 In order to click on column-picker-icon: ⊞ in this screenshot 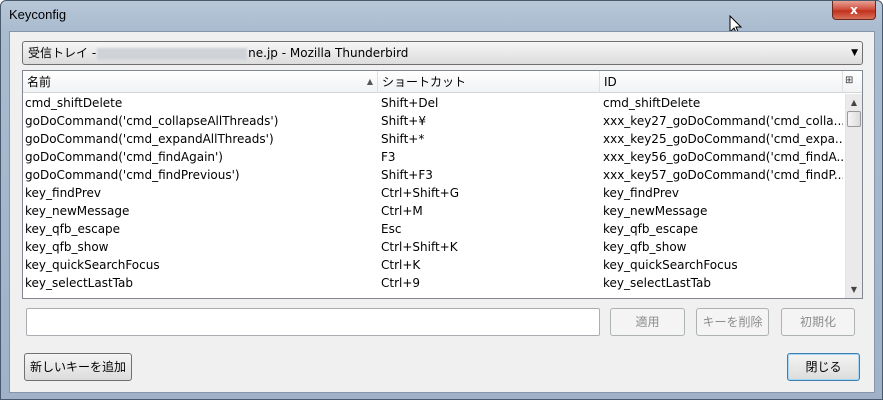, I will do `click(849, 80)`.